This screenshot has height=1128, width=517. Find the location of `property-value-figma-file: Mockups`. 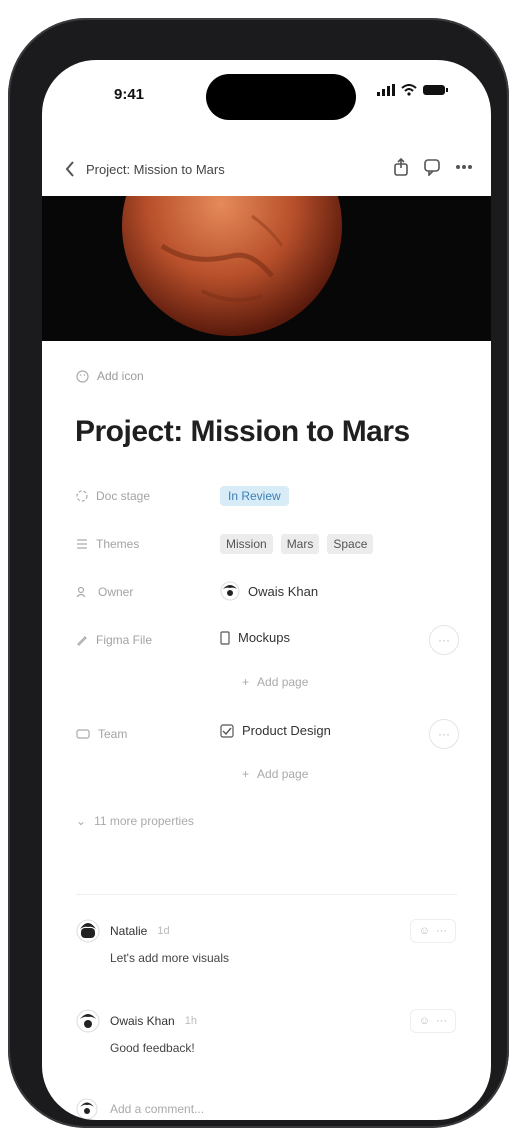

property-value-figma-file: Mockups is located at coordinates (255, 637).